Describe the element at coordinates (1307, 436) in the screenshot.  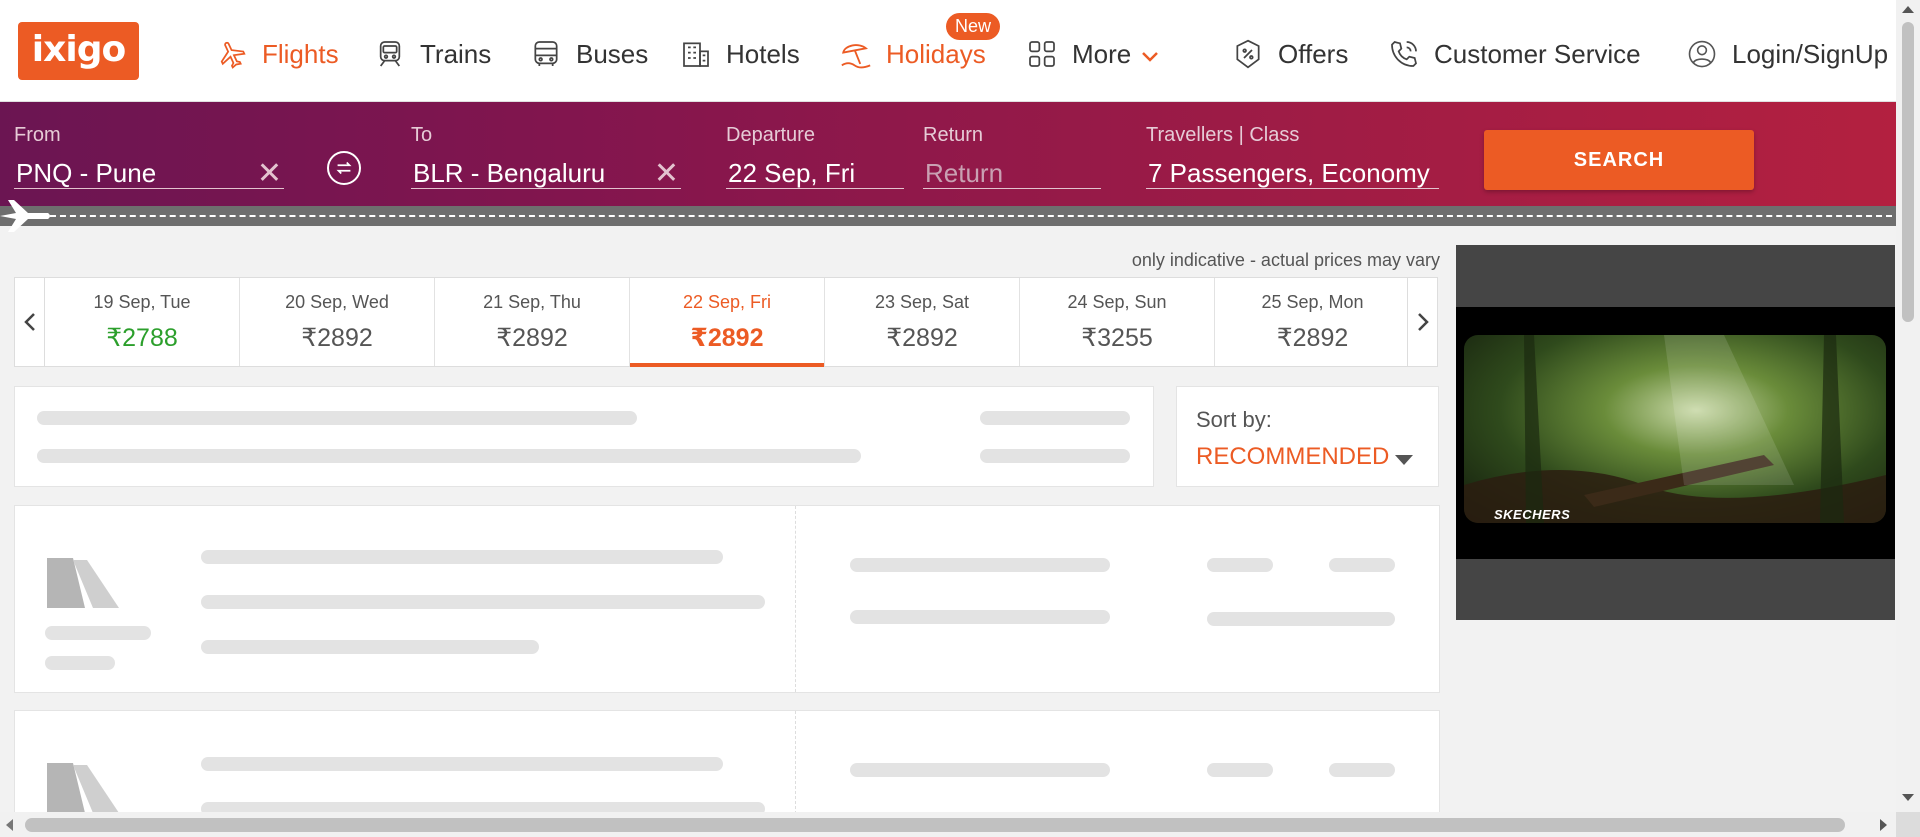
I see `sort-dropdown: Sort by: RECOMMENDED` at that location.